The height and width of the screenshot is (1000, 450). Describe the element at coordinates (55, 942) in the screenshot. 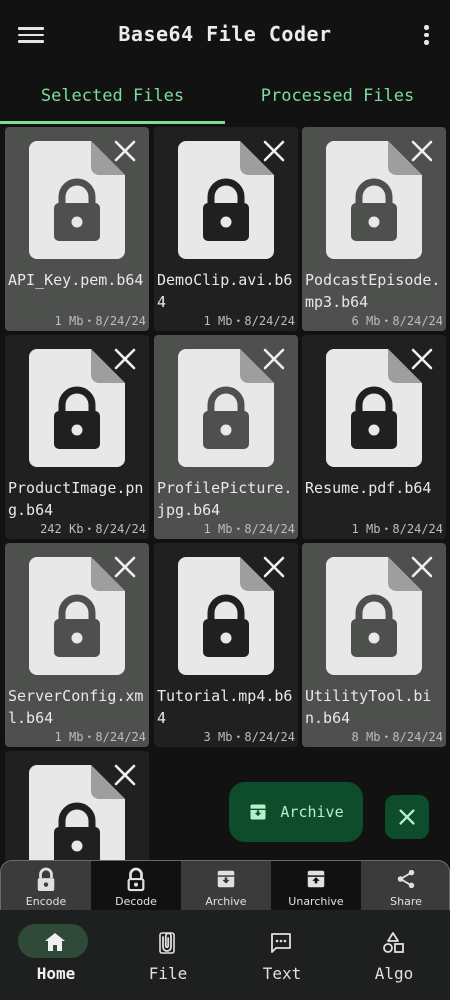

I see `home-icon` at that location.